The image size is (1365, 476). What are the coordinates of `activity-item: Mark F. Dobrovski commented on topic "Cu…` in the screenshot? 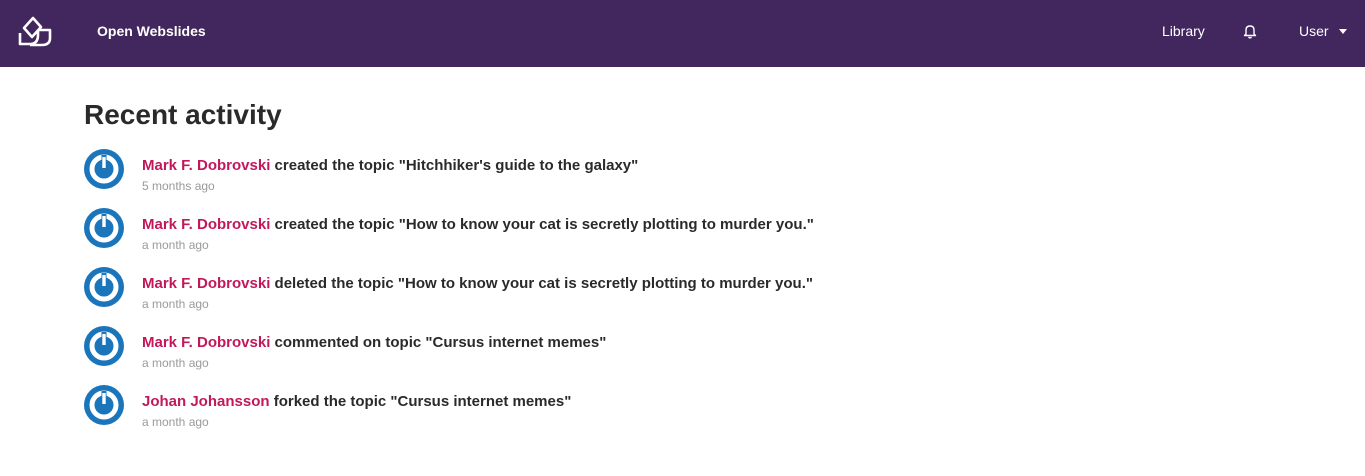 It's located at (634, 353).